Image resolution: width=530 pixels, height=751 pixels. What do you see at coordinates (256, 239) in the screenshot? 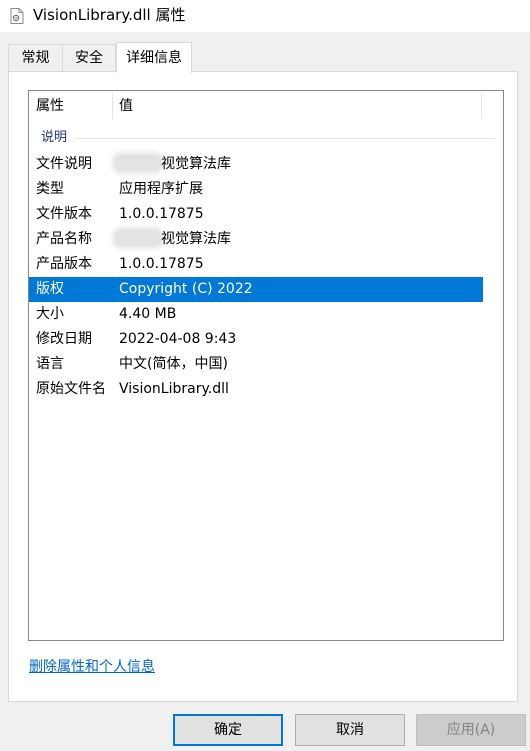
I see `detail-row-product-name: 产品名称 视觉算法库` at bounding box center [256, 239].